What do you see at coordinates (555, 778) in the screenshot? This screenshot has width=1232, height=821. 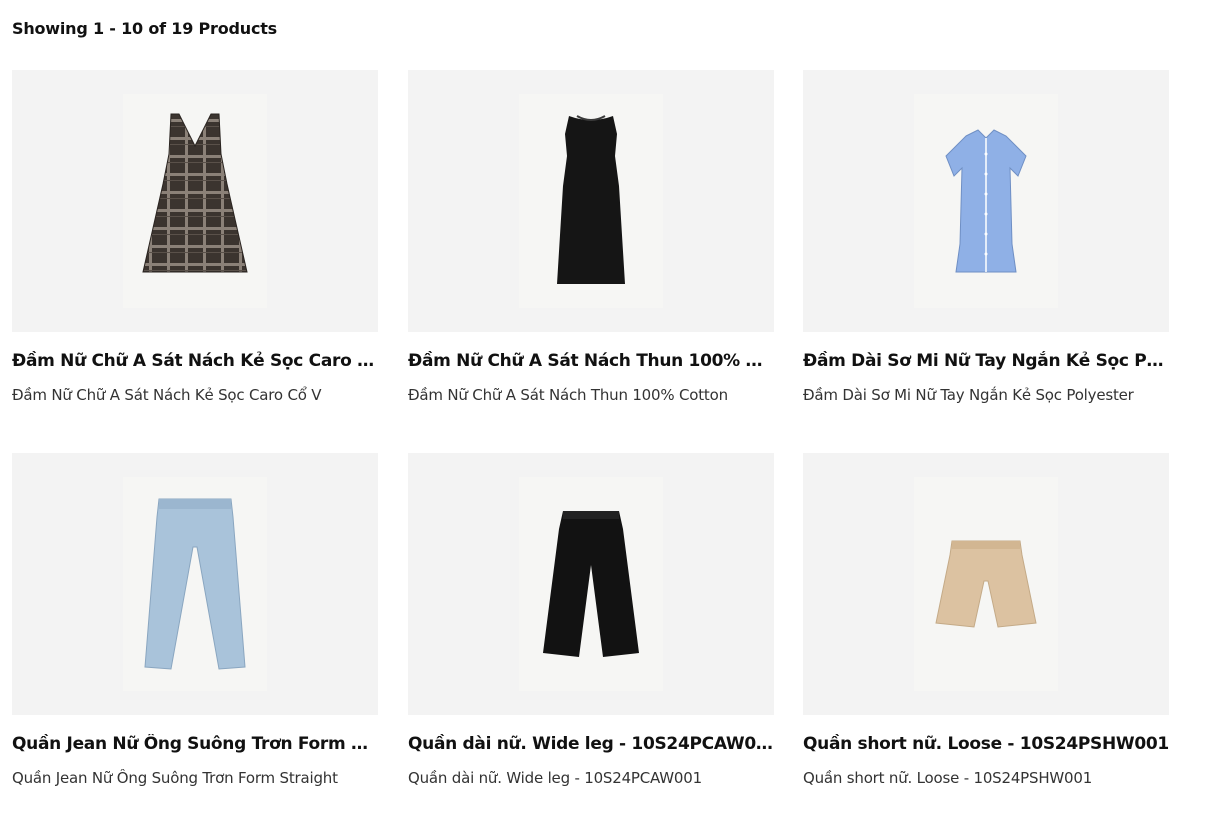 I see `product-description: Quần dài nữ. Wide leg - 10S24PCAW001` at bounding box center [555, 778].